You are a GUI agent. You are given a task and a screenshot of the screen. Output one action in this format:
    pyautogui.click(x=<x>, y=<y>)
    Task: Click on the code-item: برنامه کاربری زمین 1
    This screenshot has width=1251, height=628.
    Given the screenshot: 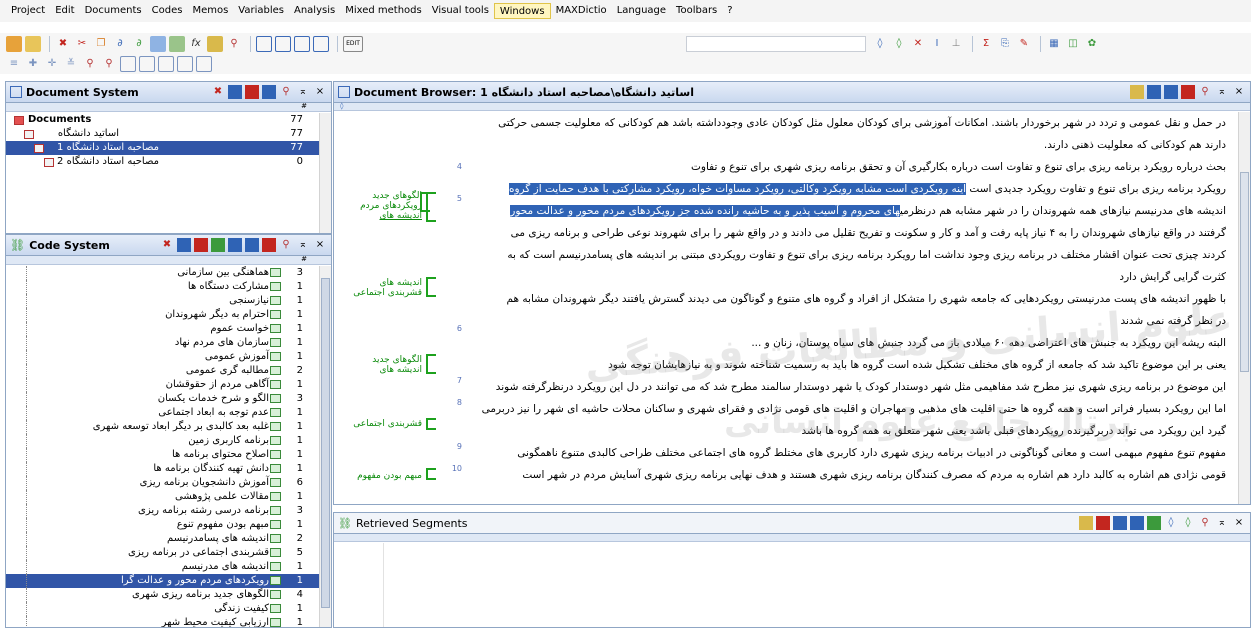 What is the action you would take?
    pyautogui.click(x=162, y=441)
    